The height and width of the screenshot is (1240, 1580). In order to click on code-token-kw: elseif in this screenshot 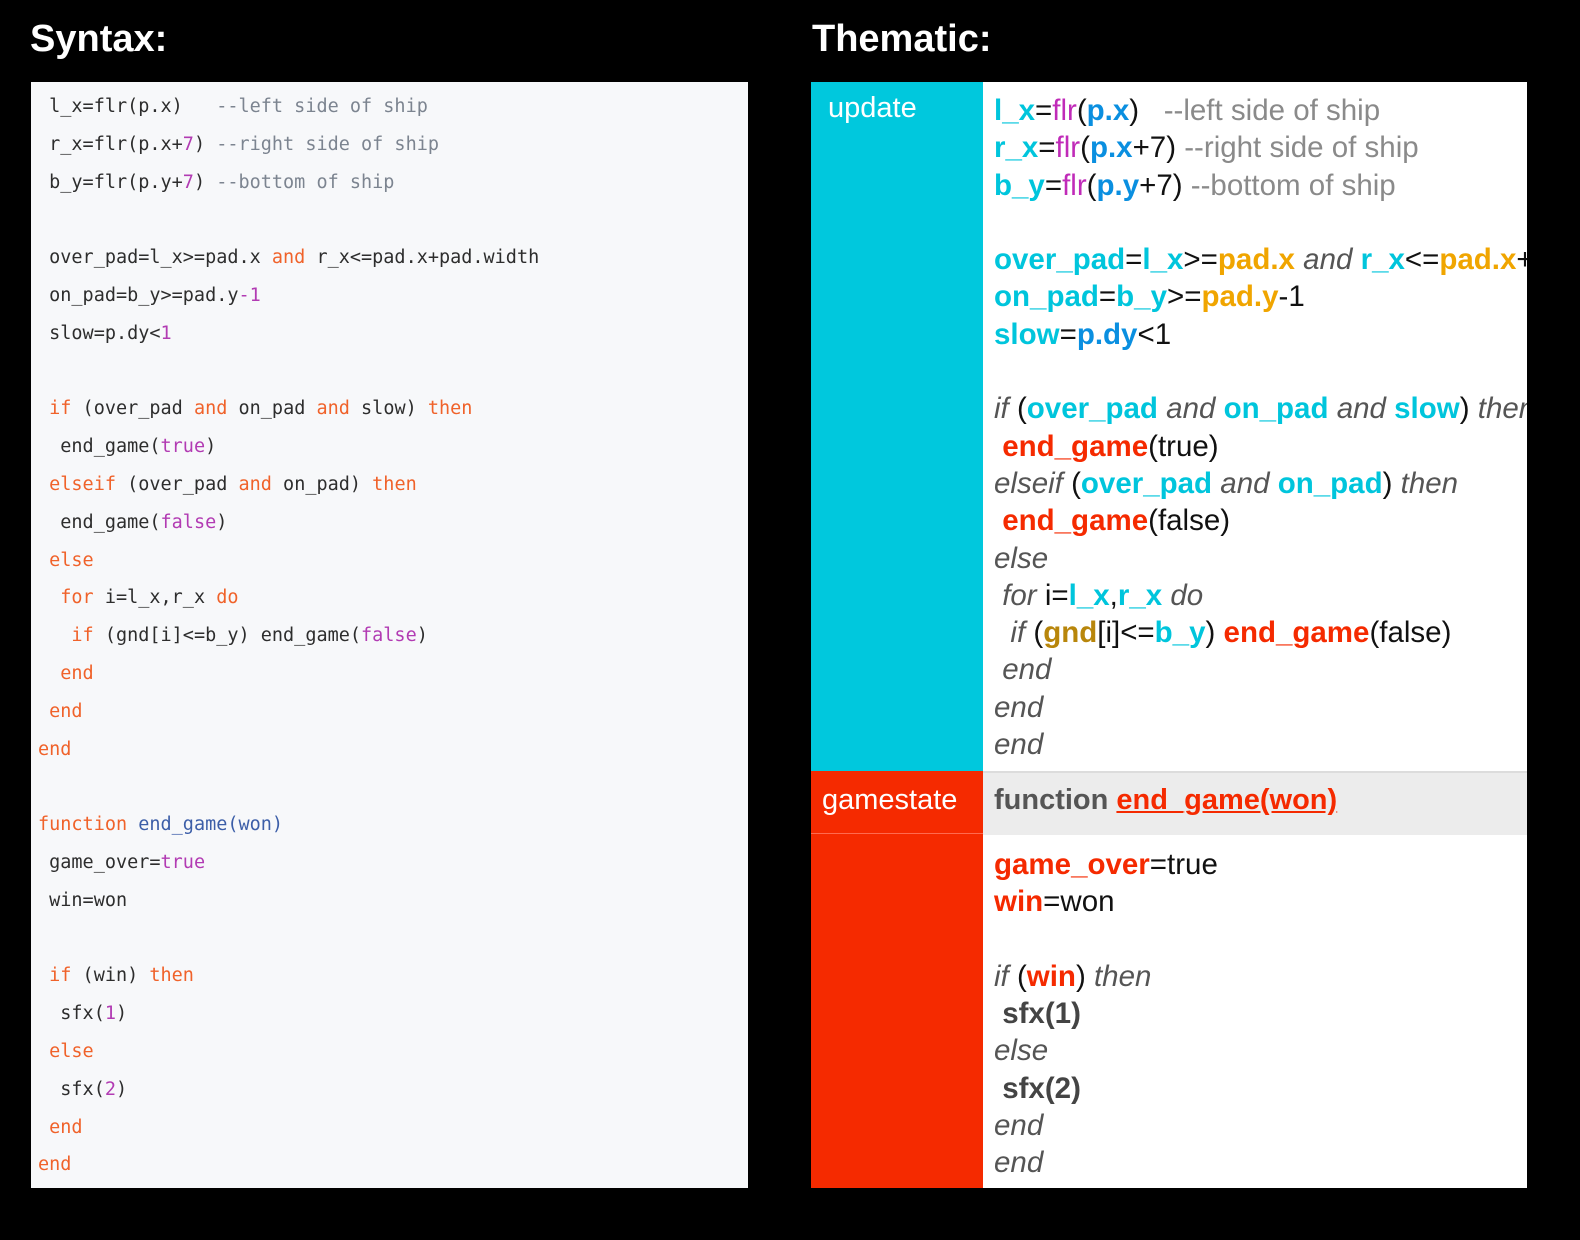, I will do `click(1028, 483)`.